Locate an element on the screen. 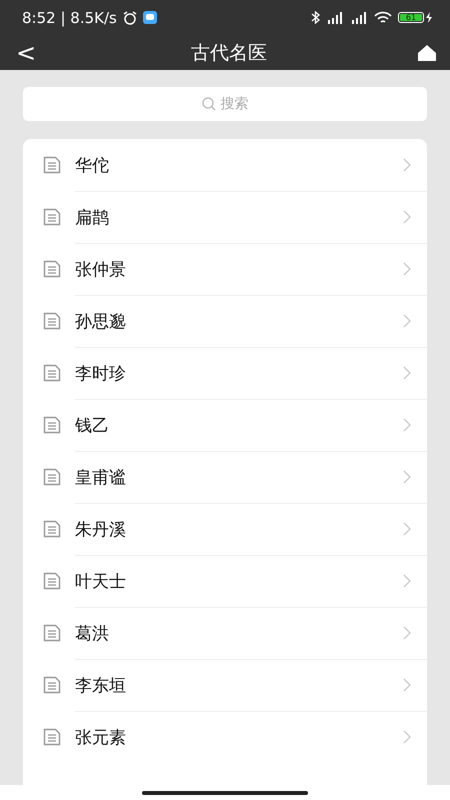 The height and width of the screenshot is (800, 450). list-item: 张元素 is located at coordinates (225, 737).